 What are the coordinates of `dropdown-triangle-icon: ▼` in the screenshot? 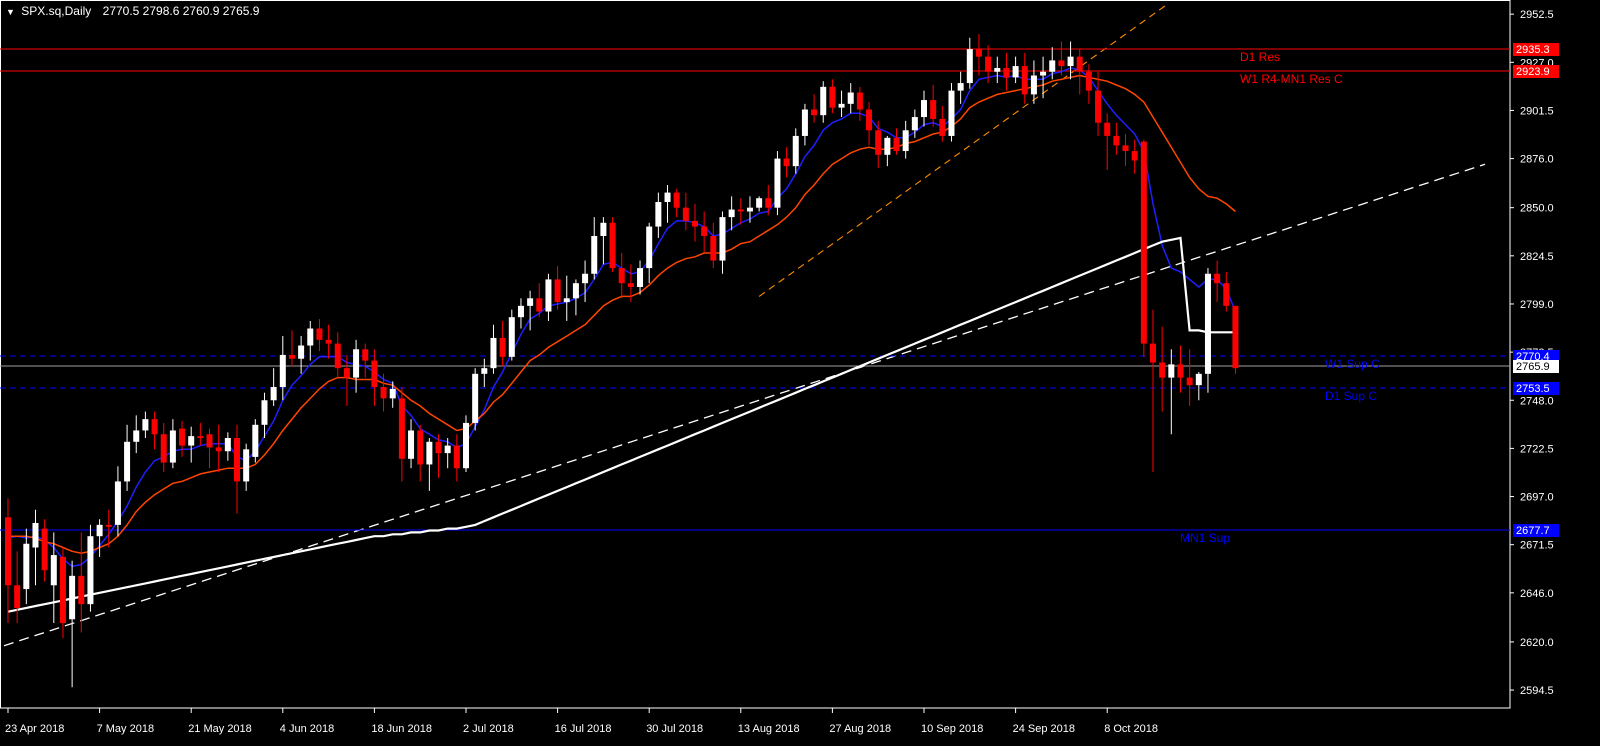 It's located at (10, 12).